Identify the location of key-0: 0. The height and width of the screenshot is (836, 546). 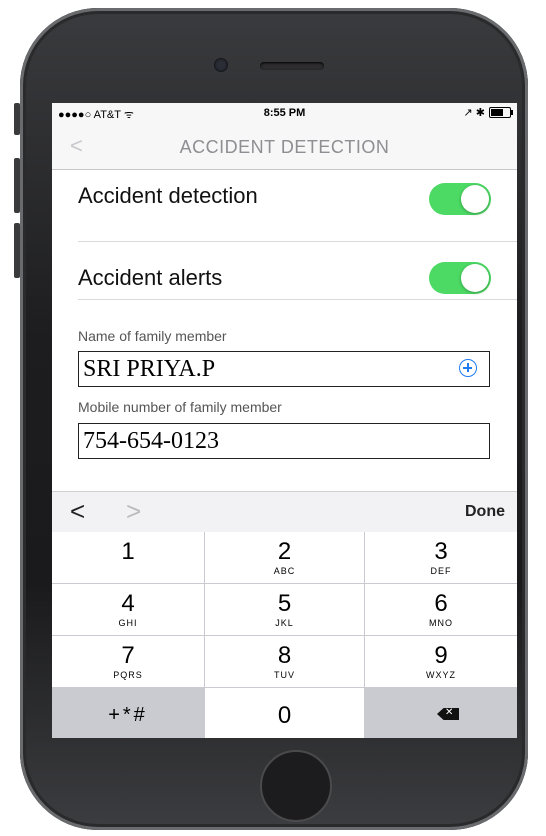
(284, 713).